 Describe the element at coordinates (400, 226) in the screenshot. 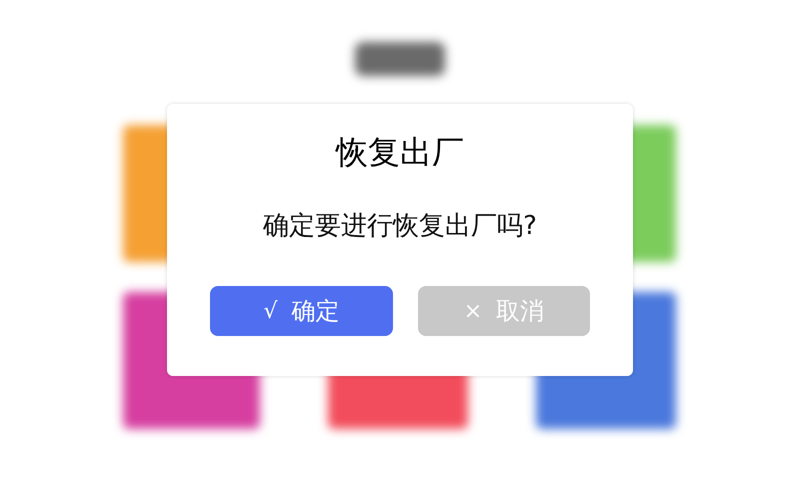

I see `dialog-message: 确定要进行恢复出厂吗?` at that location.